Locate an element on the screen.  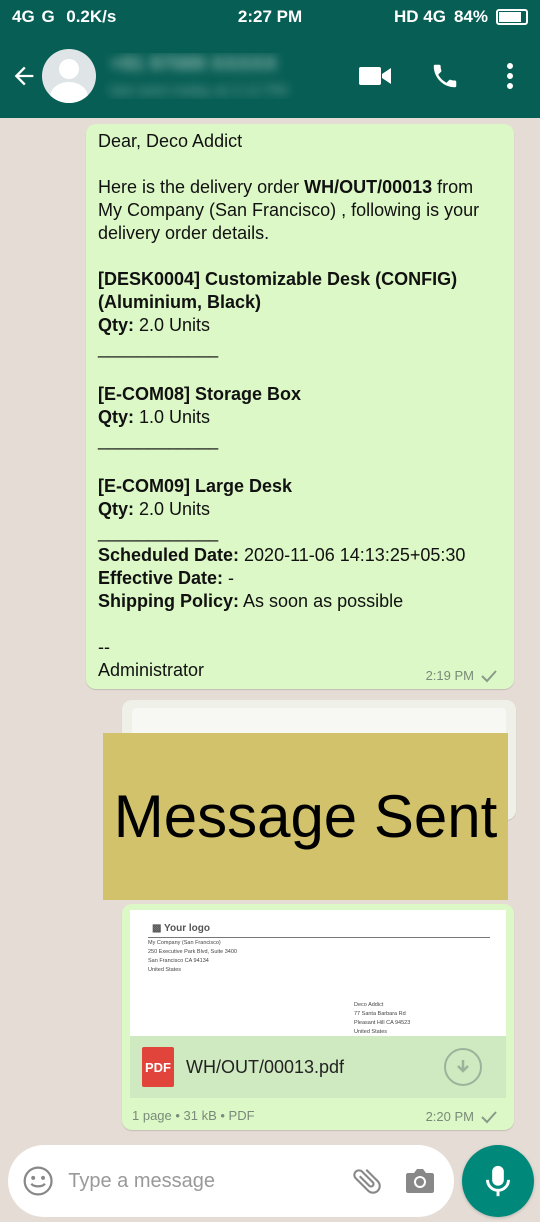
paperclip-icon is located at coordinates (367, 1181).